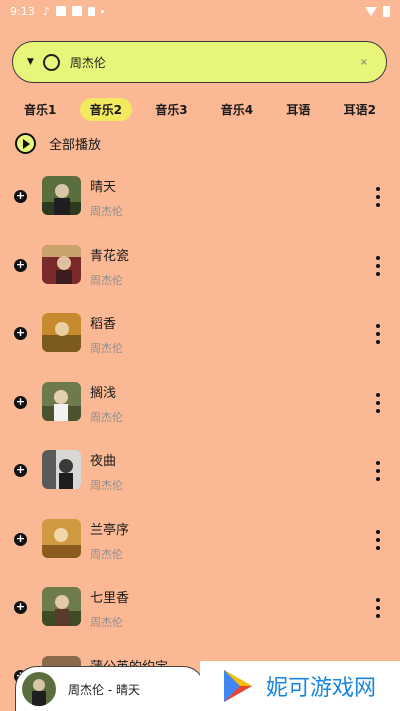 The image size is (400, 711). Describe the element at coordinates (40, 109) in the screenshot. I see `tab-music1: 音乐1` at that location.